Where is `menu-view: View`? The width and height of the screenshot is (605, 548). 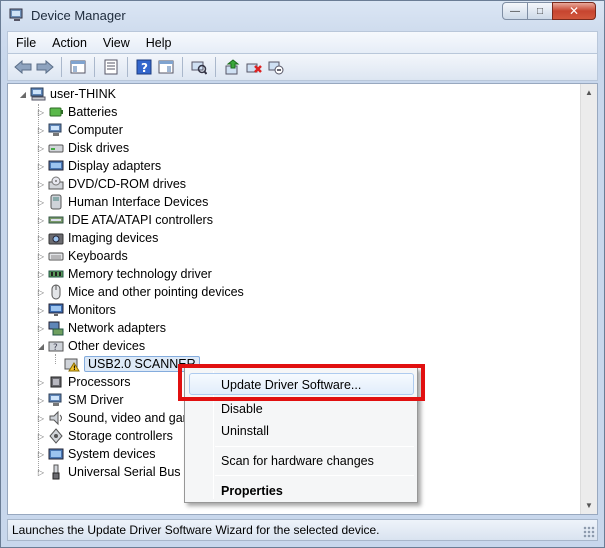 menu-view: View is located at coordinates (116, 43).